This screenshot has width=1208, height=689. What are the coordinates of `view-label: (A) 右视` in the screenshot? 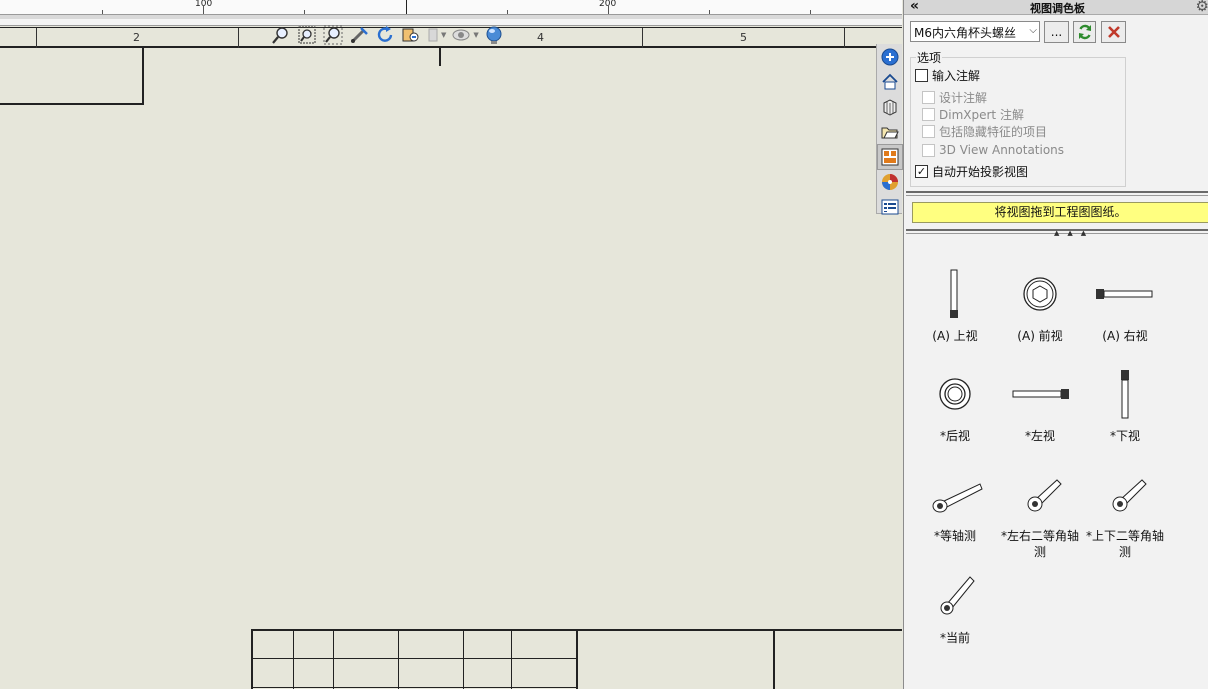 It's located at (1125, 336).